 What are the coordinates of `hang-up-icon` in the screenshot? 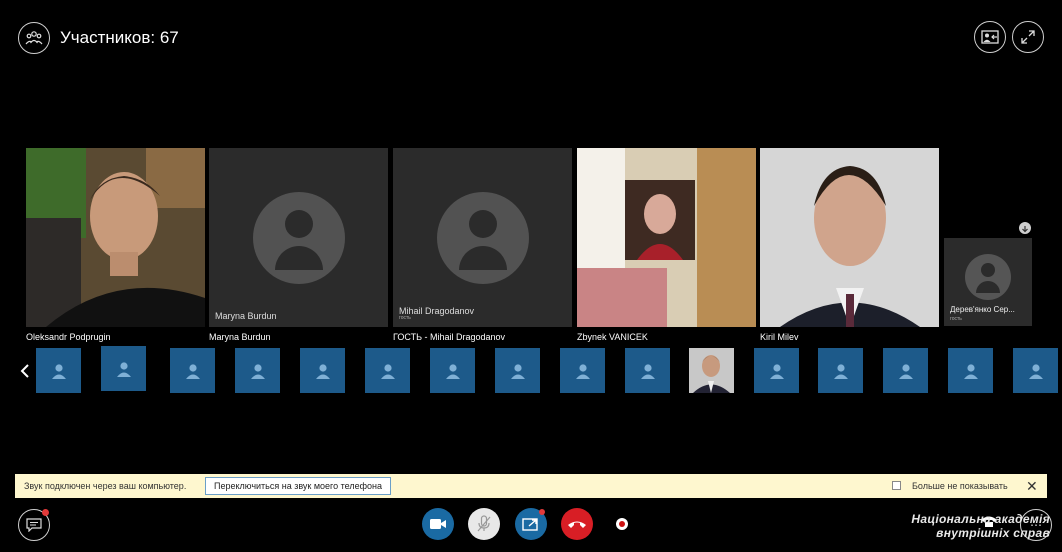 It's located at (577, 524).